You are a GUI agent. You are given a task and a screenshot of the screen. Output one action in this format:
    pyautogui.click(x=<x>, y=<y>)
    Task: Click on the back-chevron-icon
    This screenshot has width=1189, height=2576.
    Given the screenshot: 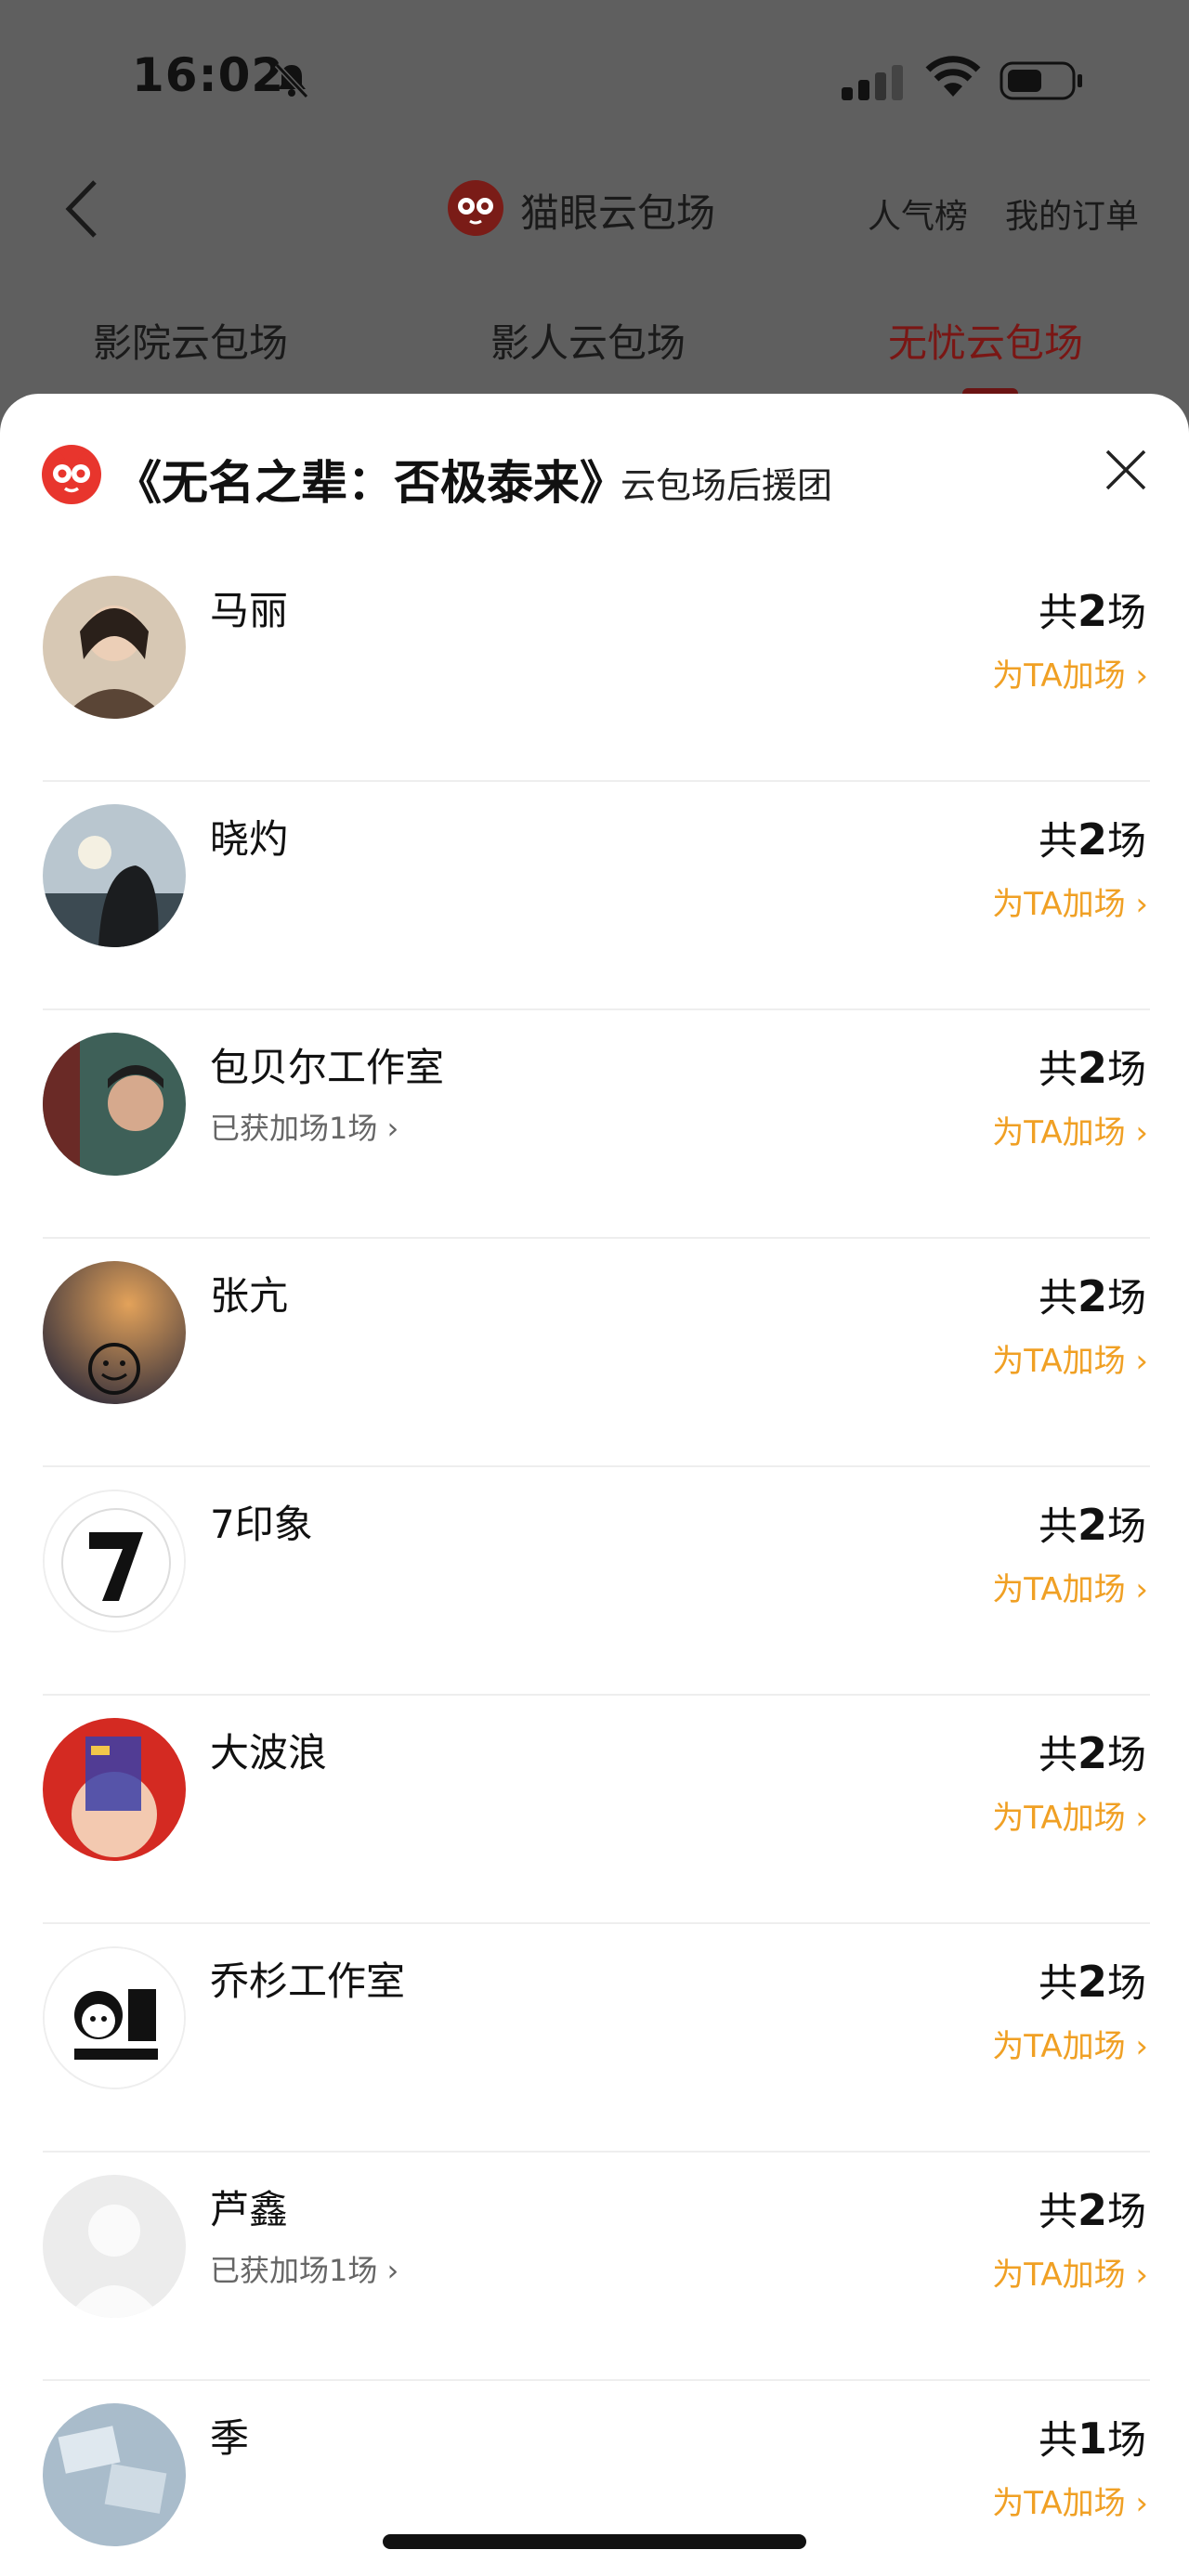 What is the action you would take?
    pyautogui.click(x=81, y=209)
    